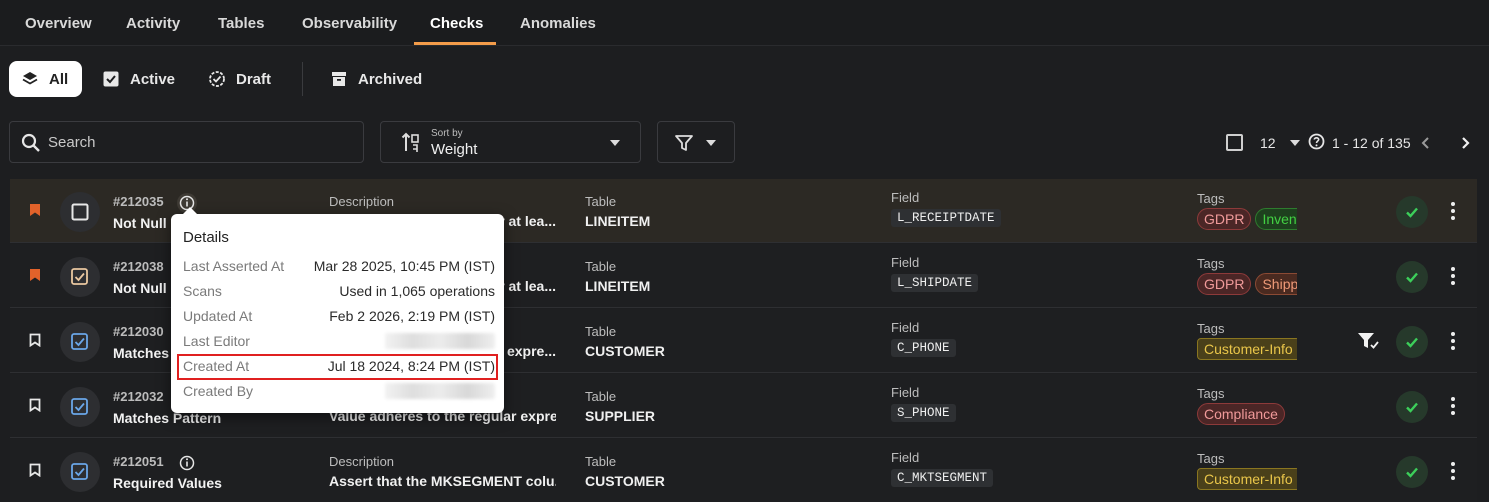 The height and width of the screenshot is (502, 1489). What do you see at coordinates (1369, 343) in the screenshot?
I see `filter-check-icon` at bounding box center [1369, 343].